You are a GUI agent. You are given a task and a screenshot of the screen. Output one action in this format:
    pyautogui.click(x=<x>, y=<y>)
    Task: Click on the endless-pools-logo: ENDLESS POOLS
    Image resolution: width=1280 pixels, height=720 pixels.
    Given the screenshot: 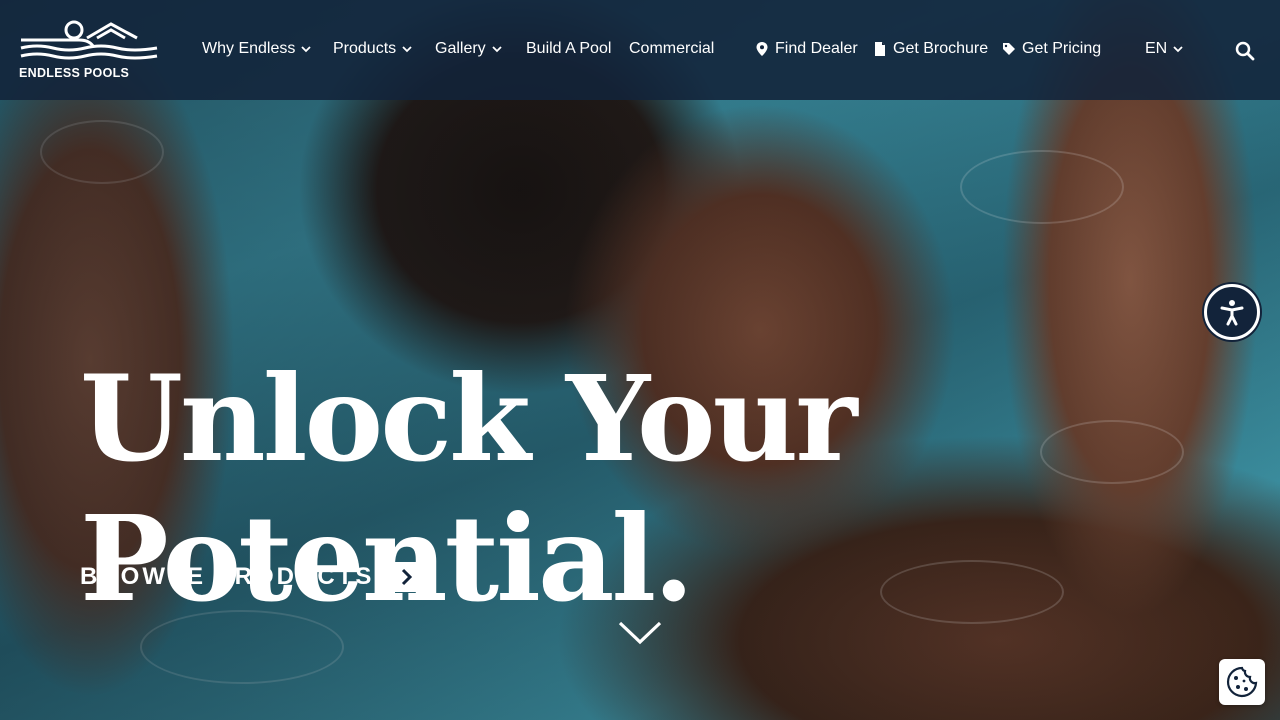 What is the action you would take?
    pyautogui.click(x=89, y=50)
    